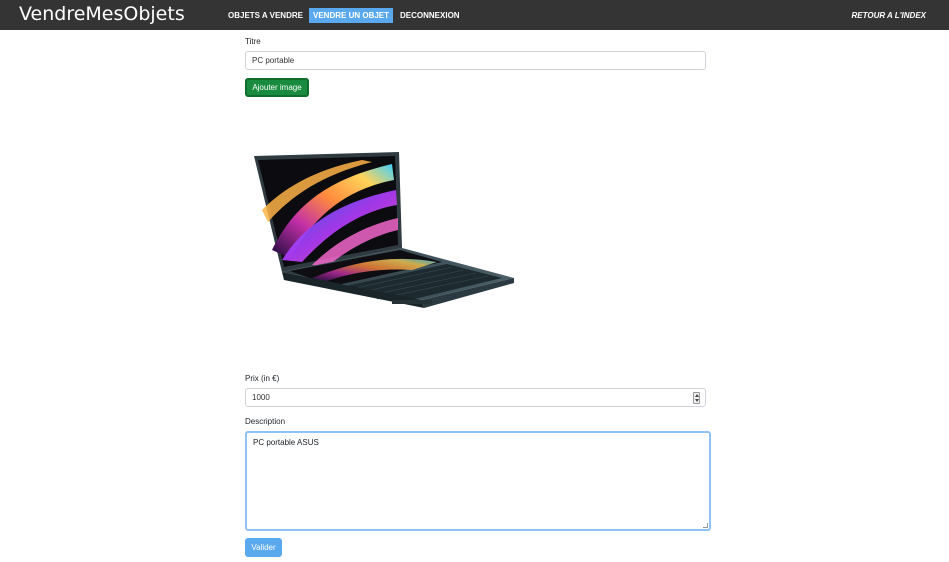 This screenshot has width=949, height=562. I want to click on price-value: 1000, so click(261, 397).